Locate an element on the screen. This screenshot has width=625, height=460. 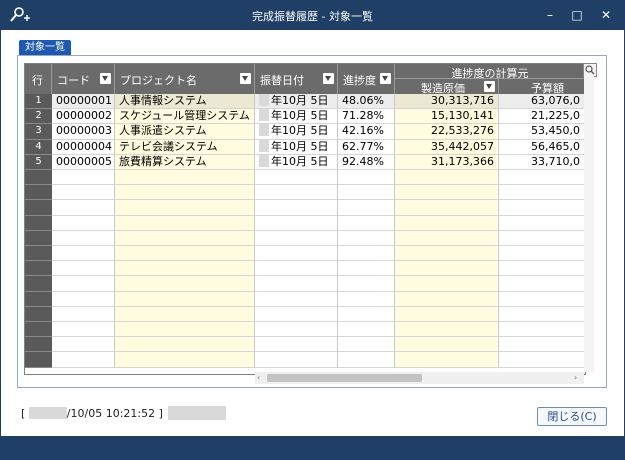
row-number: 4 is located at coordinates (38, 147).